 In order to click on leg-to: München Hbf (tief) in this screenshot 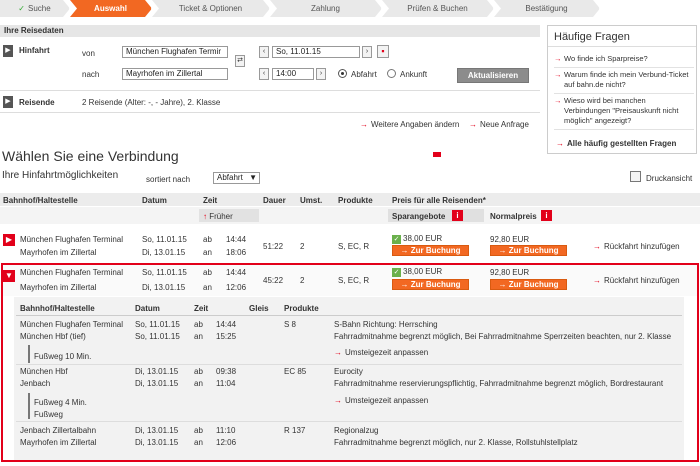, I will do `click(53, 336)`.